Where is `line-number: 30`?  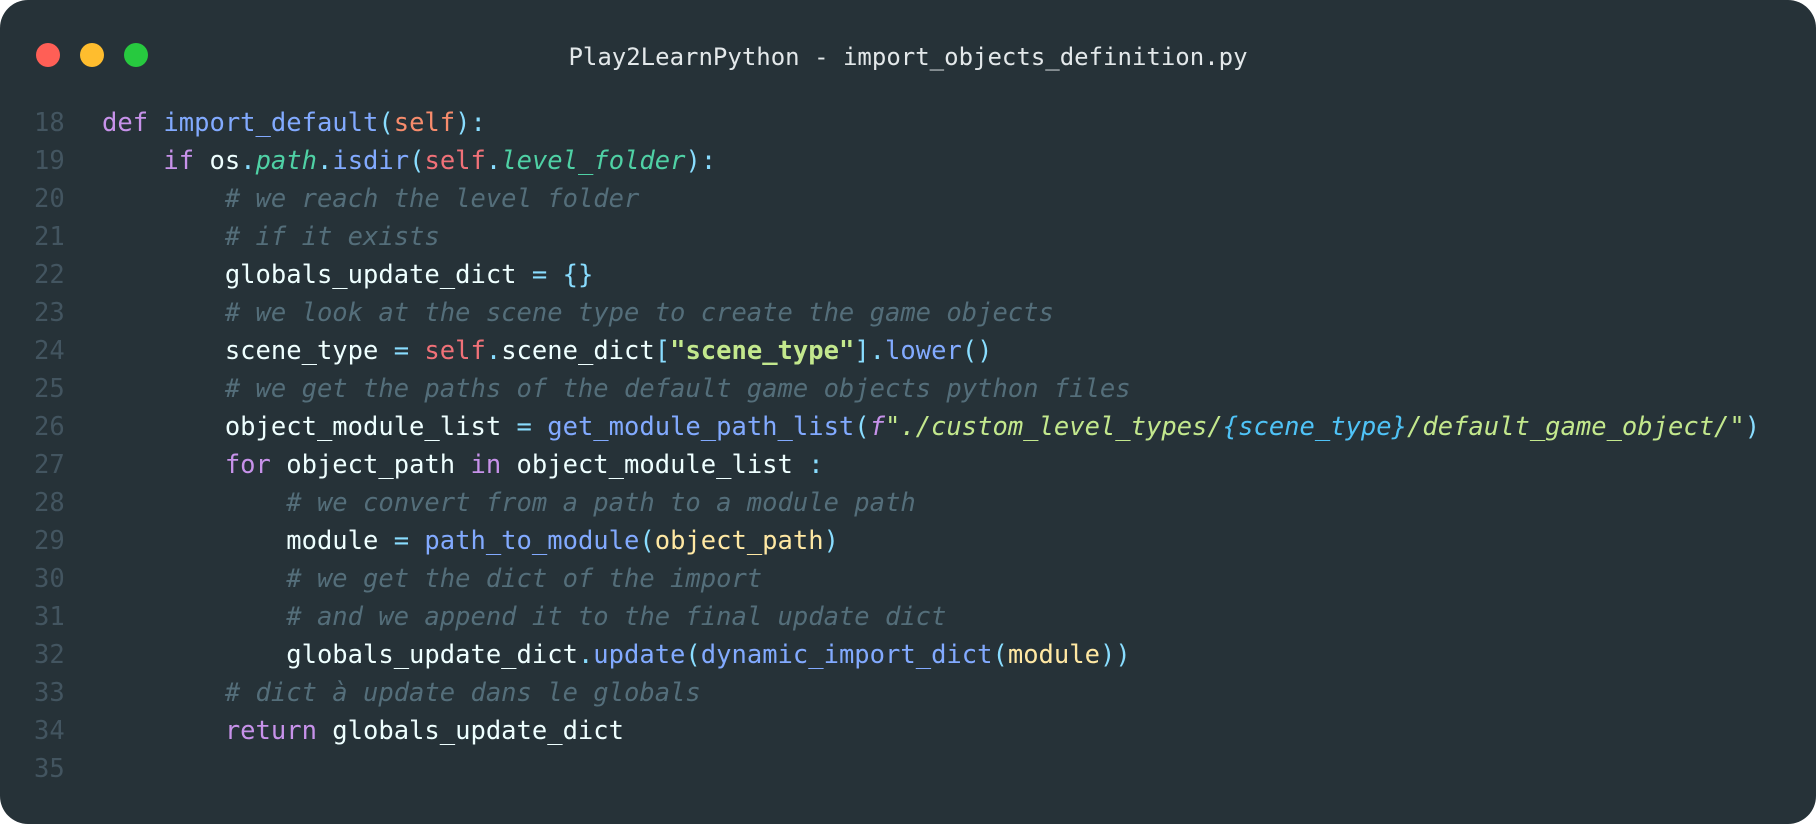
line-number: 30 is located at coordinates (49, 579).